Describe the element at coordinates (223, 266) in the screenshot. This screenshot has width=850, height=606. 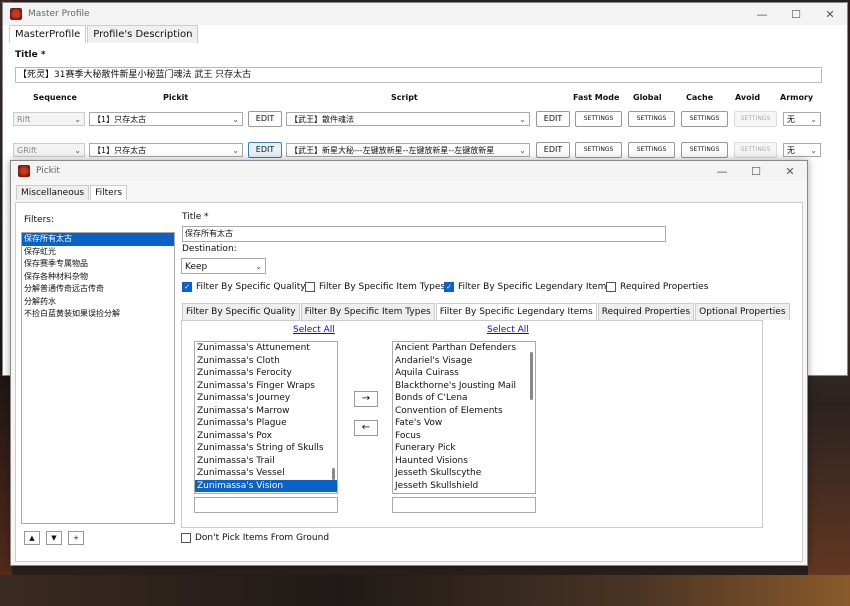
I see `destination-select: Keep ⌄` at that location.